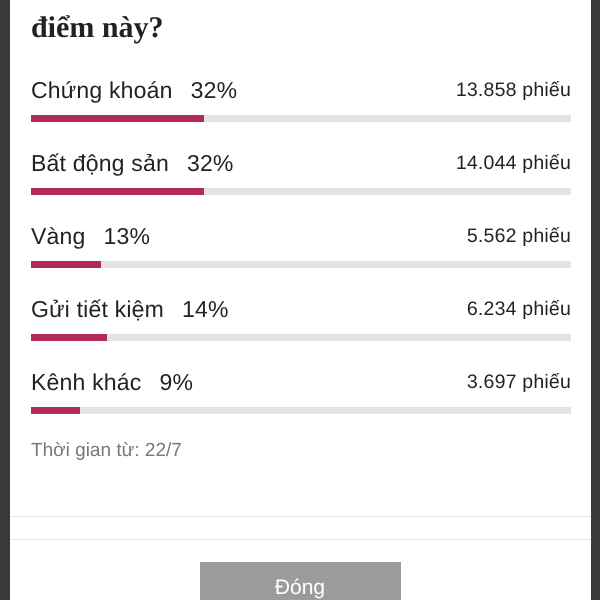 The height and width of the screenshot is (600, 600). I want to click on option-label: Bất động sản, so click(100, 163).